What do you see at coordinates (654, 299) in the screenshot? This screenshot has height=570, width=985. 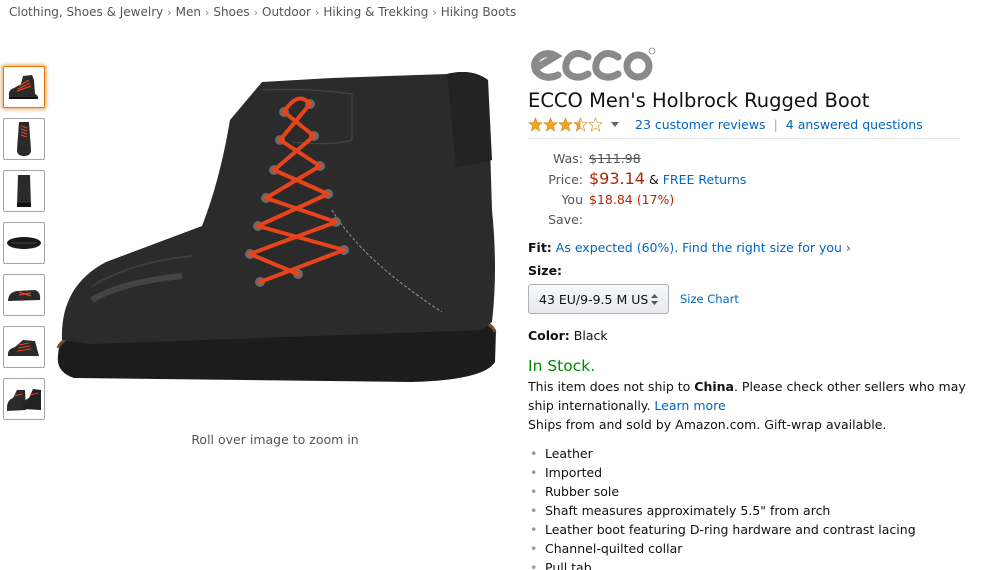 I see `select-arrows-icon` at bounding box center [654, 299].